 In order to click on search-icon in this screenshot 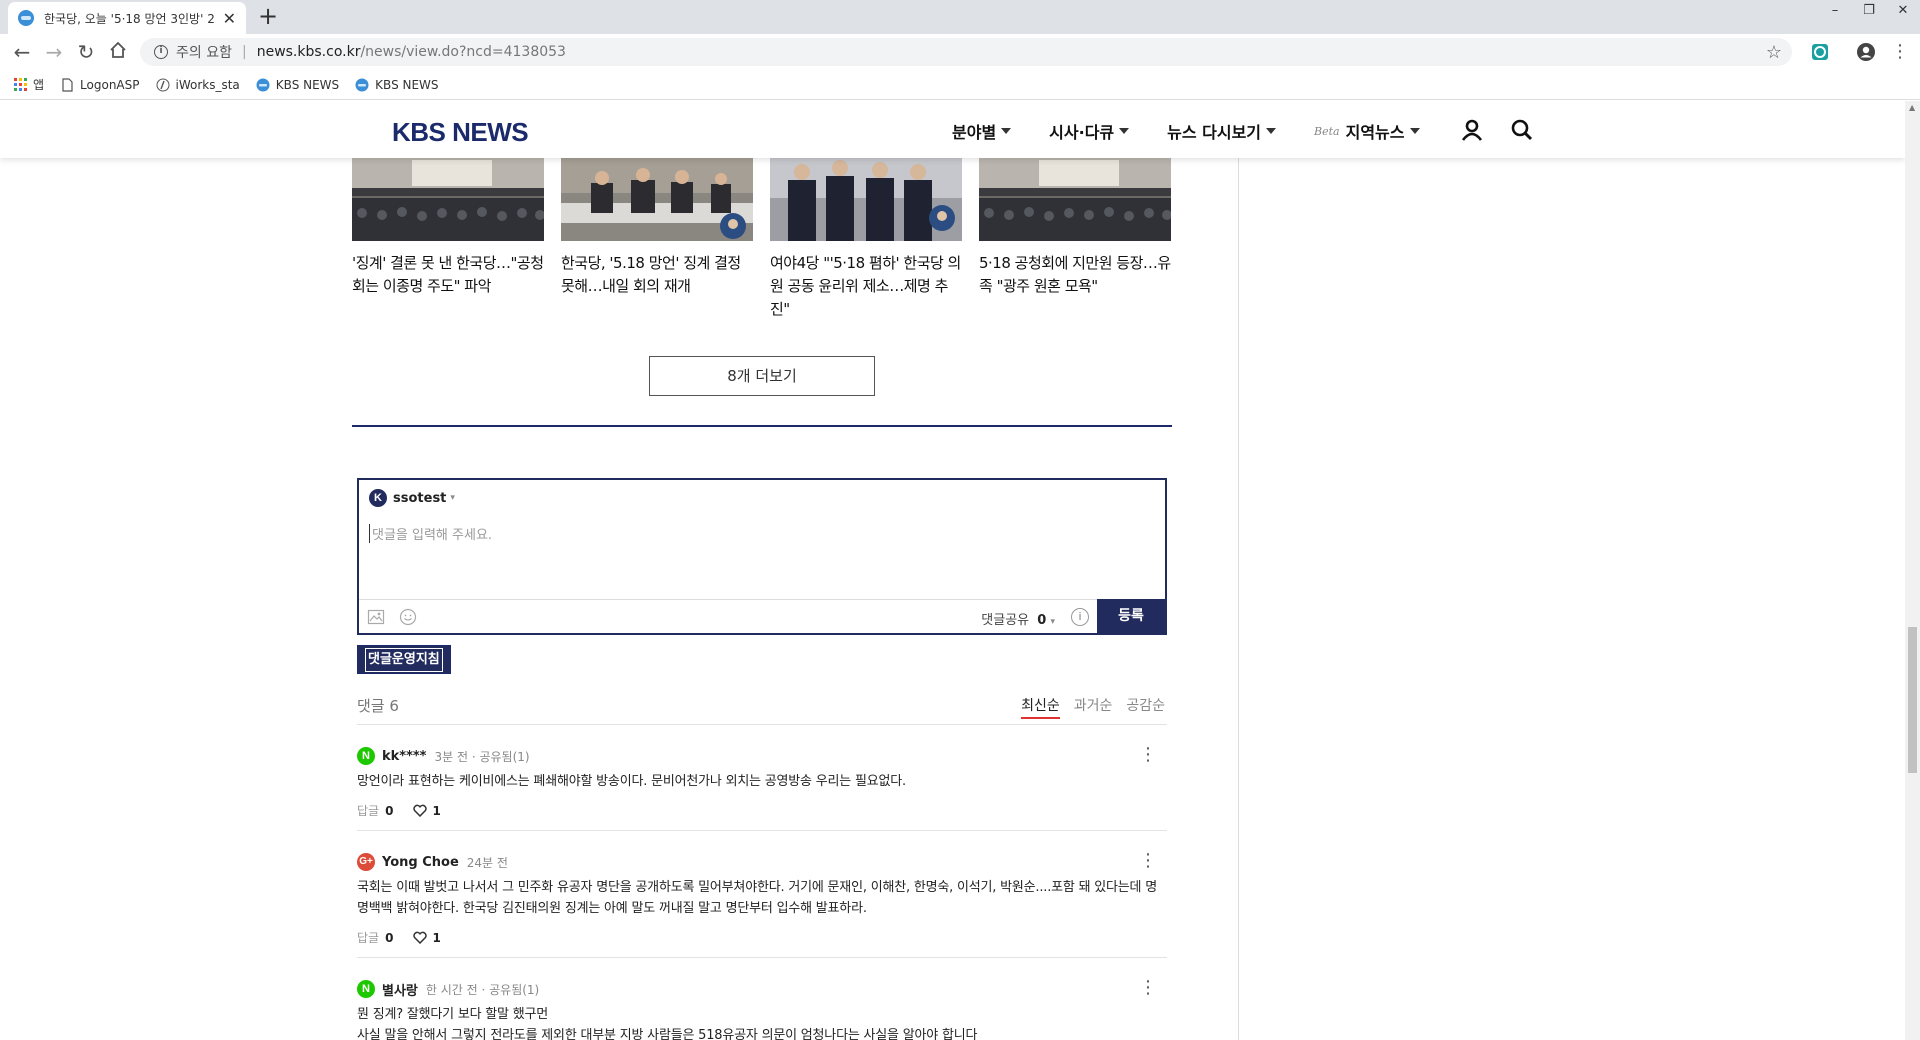, I will do `click(1522, 130)`.